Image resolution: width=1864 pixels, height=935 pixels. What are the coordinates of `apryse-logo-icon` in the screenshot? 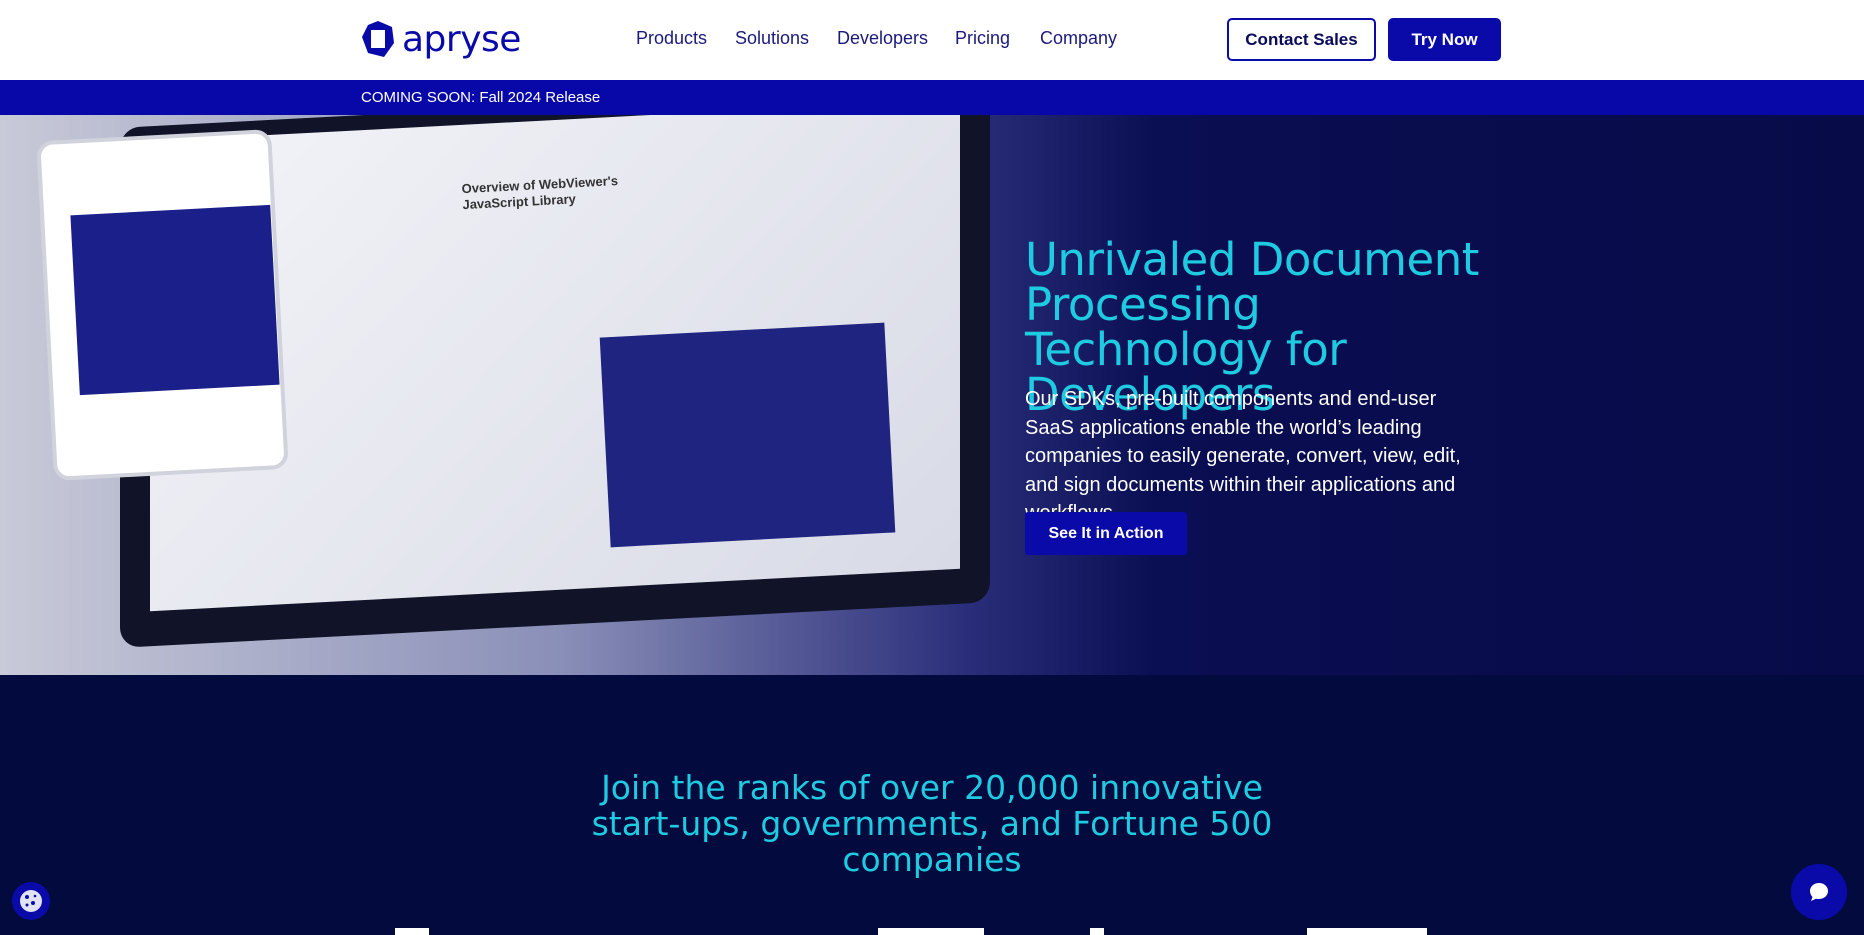 It's located at (378, 39).